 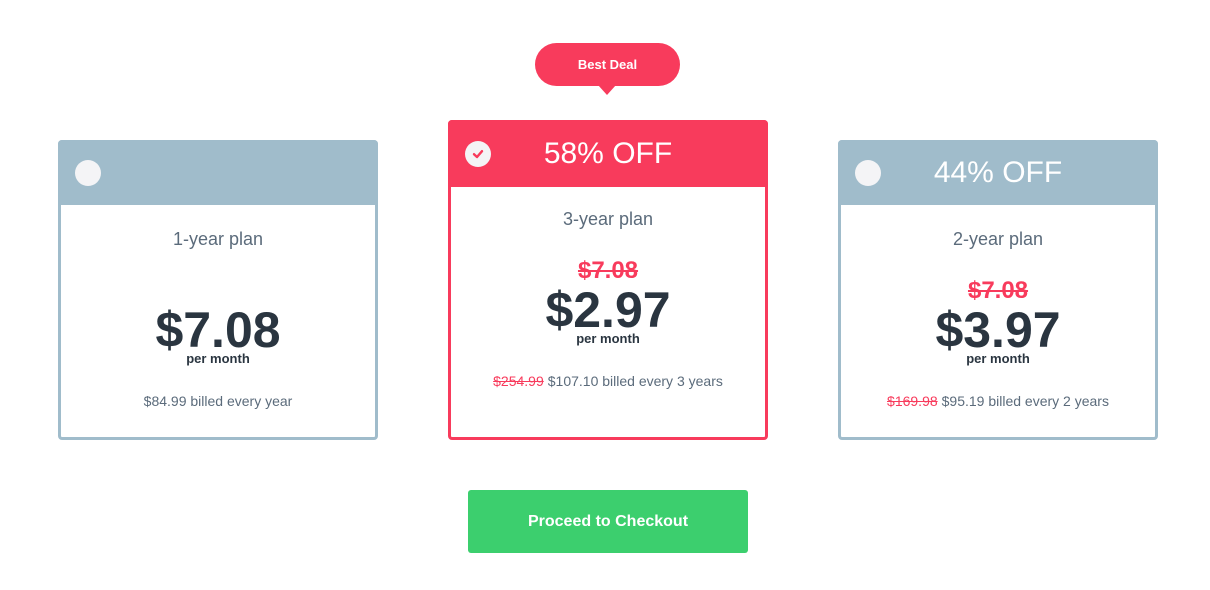 I want to click on discount-label: 44% OFF, so click(x=998, y=172).